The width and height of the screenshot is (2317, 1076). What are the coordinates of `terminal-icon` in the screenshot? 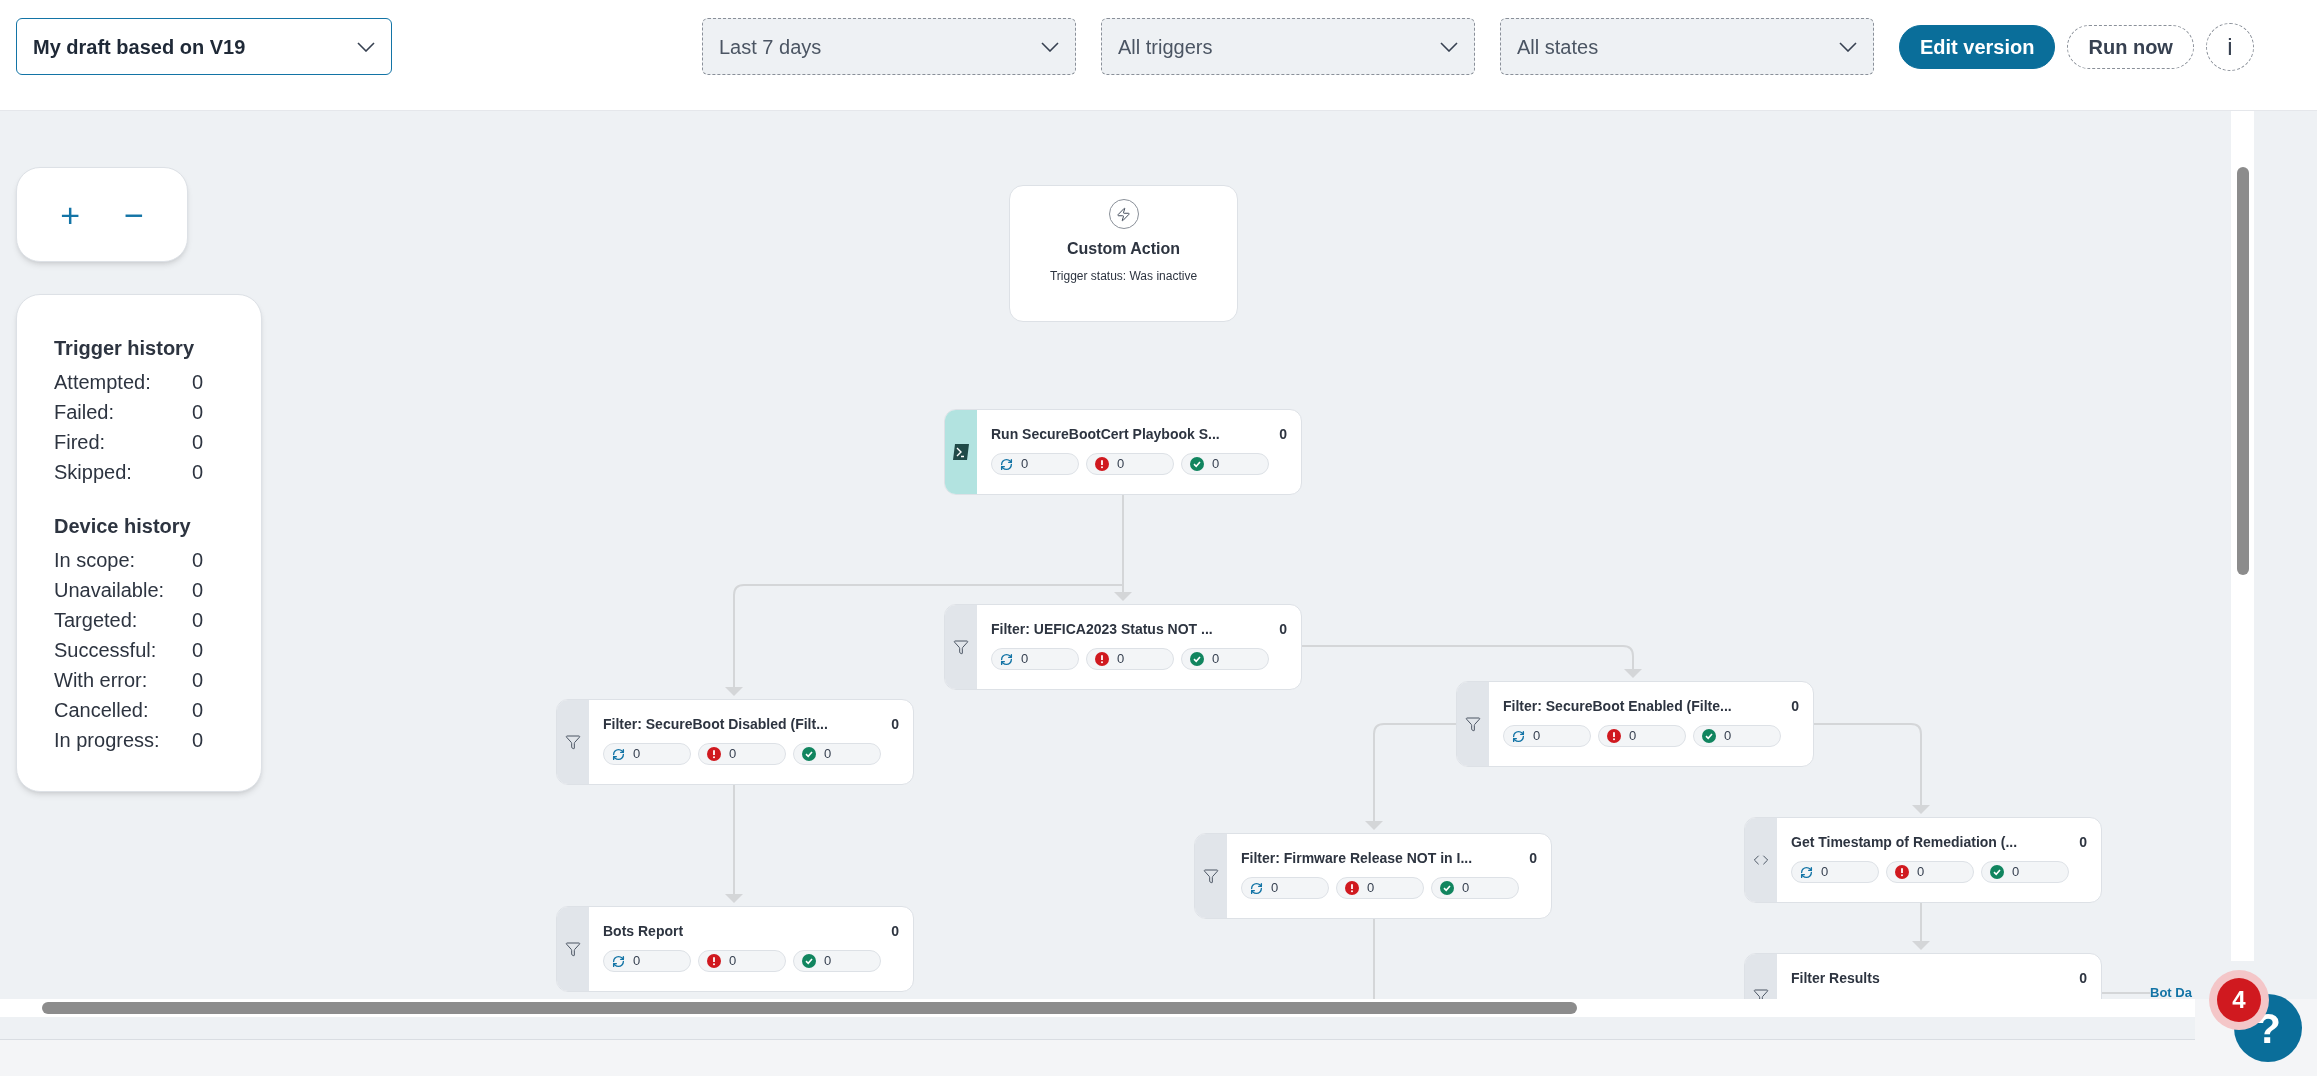 It's located at (961, 452).